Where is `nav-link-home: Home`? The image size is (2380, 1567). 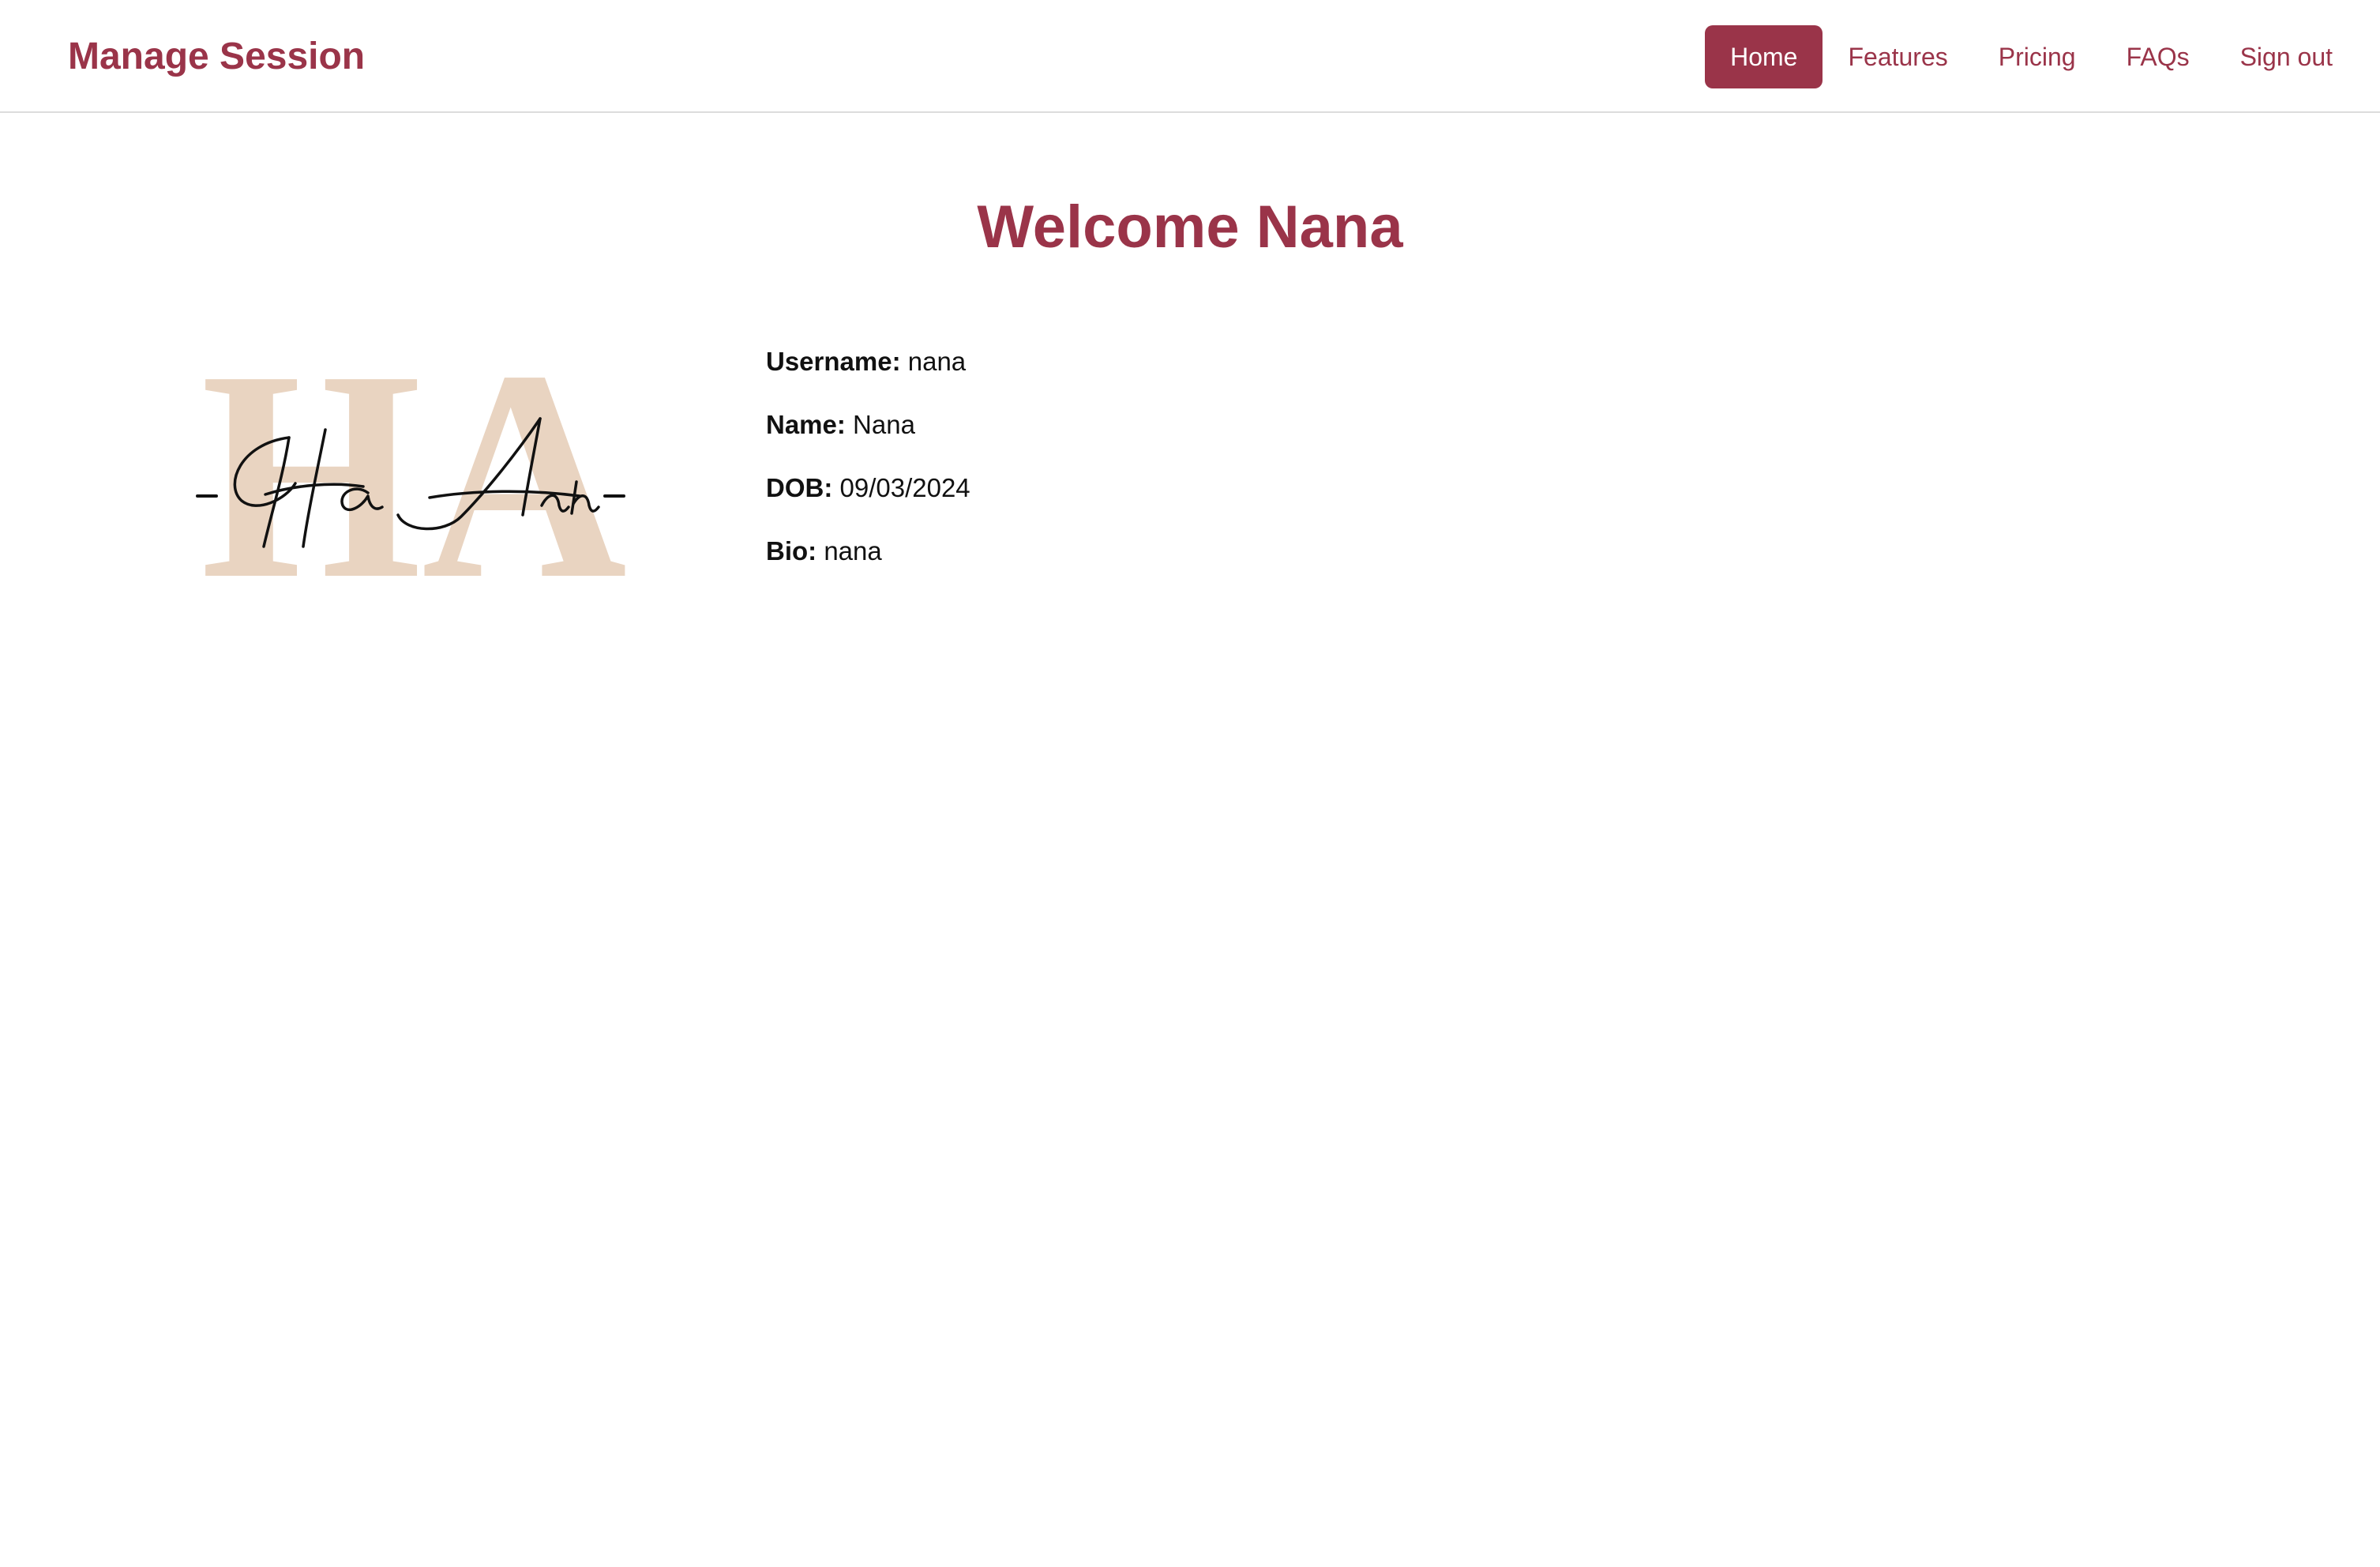 nav-link-home: Home is located at coordinates (1764, 57).